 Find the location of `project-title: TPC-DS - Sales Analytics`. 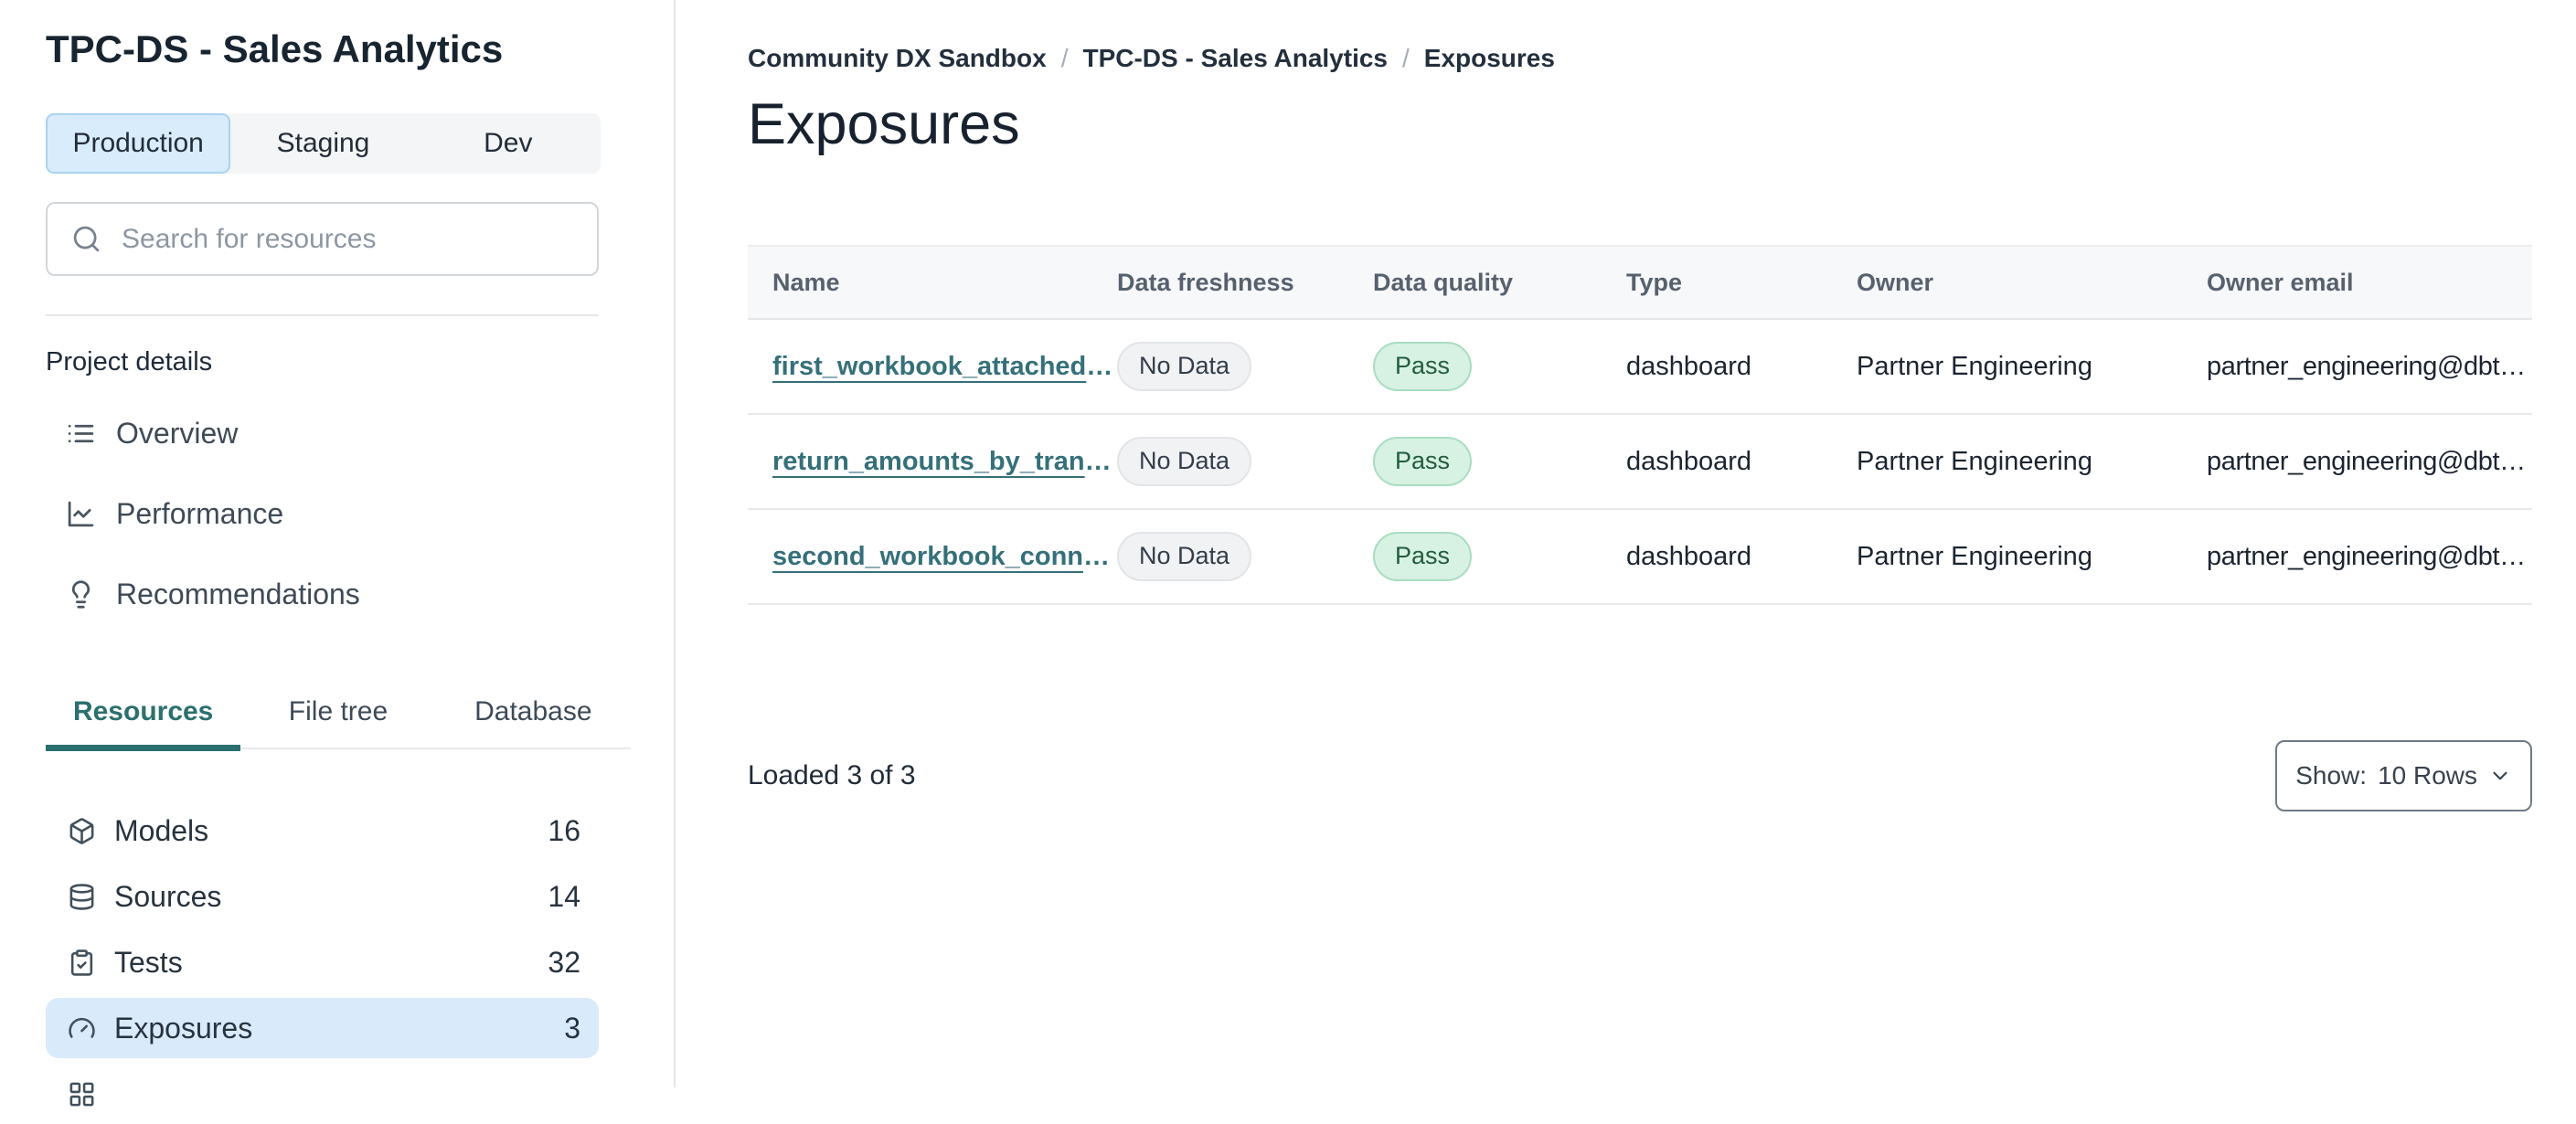

project-title: TPC-DS - Sales Analytics is located at coordinates (275, 48).